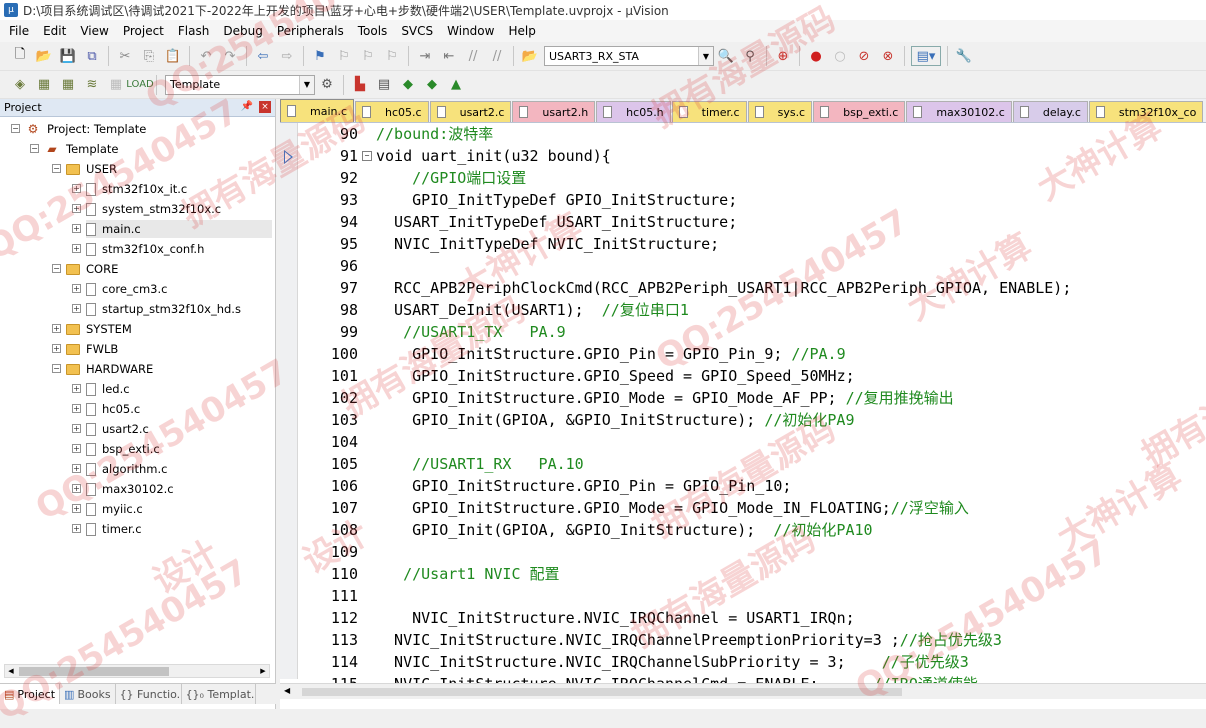 This screenshot has width=1206, height=728. What do you see at coordinates (265, 107) in the screenshot?
I see `close-icon: ×` at bounding box center [265, 107].